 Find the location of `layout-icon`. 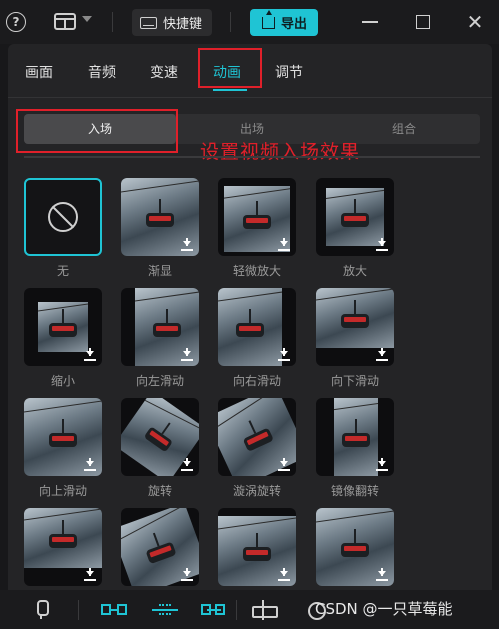

layout-icon is located at coordinates (65, 21).